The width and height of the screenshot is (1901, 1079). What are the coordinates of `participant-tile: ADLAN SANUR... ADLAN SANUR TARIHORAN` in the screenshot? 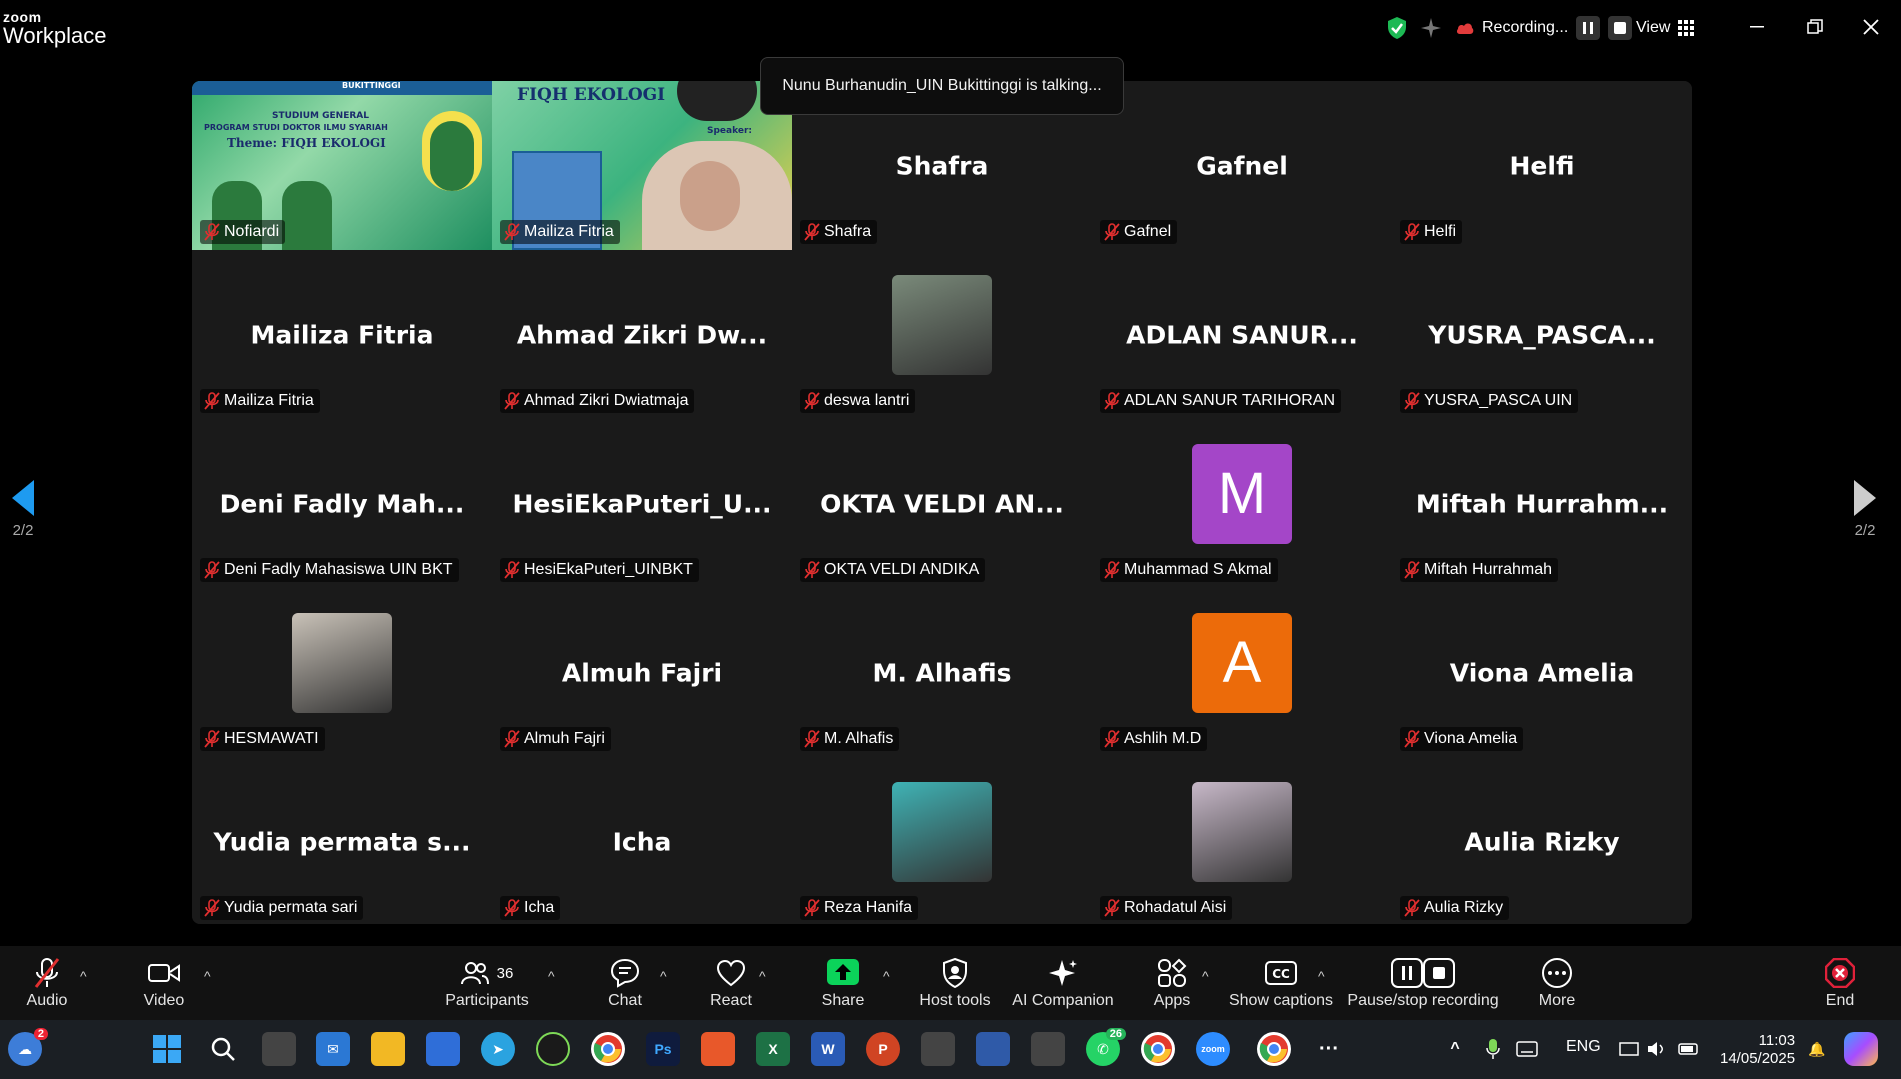 It's located at (1242, 334).